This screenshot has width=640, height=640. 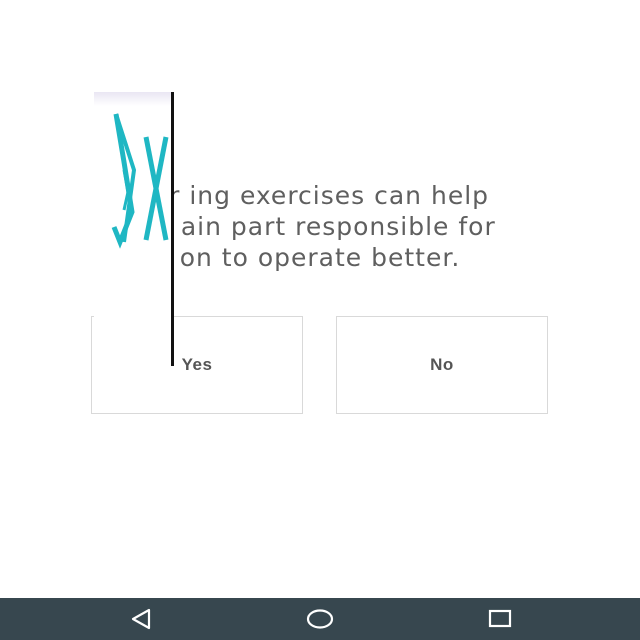 I want to click on recent-apps-square-icon, so click(x=500, y=618).